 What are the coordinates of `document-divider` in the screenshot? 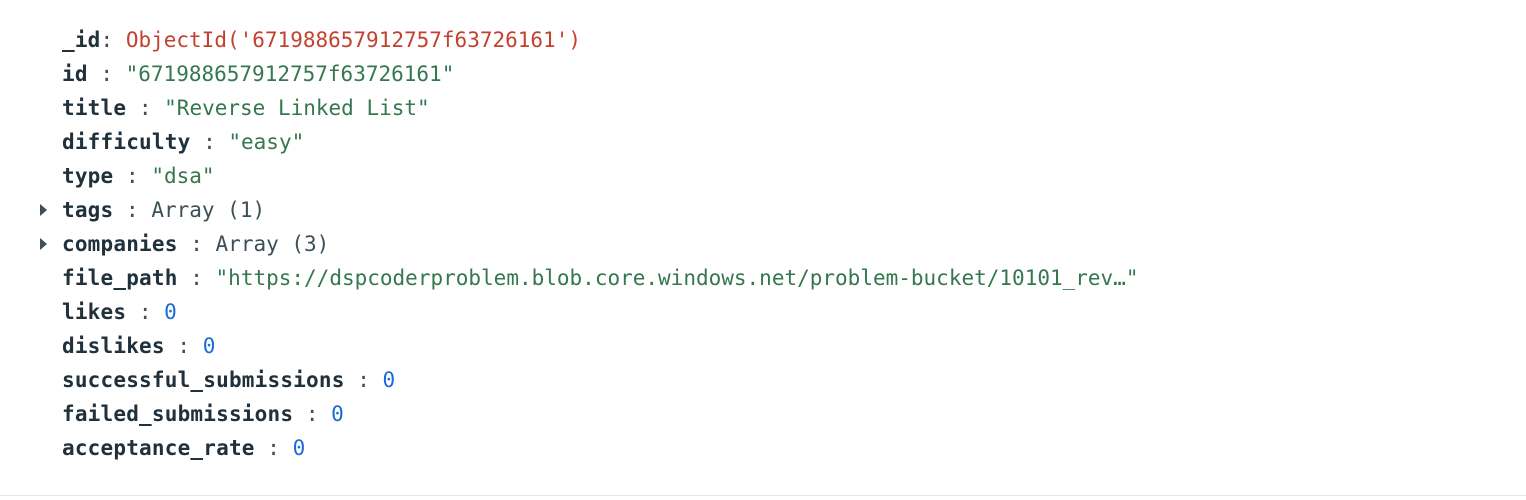 It's located at (763, 495).